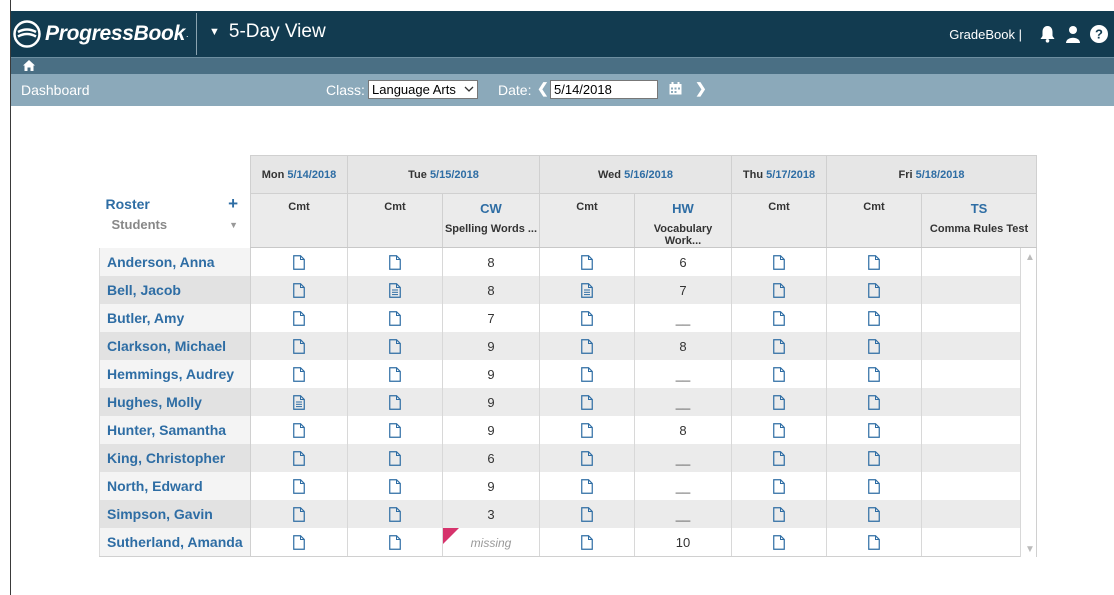  What do you see at coordinates (267, 32) in the screenshot?
I see `view-selector: ▼ 5-Day View` at bounding box center [267, 32].